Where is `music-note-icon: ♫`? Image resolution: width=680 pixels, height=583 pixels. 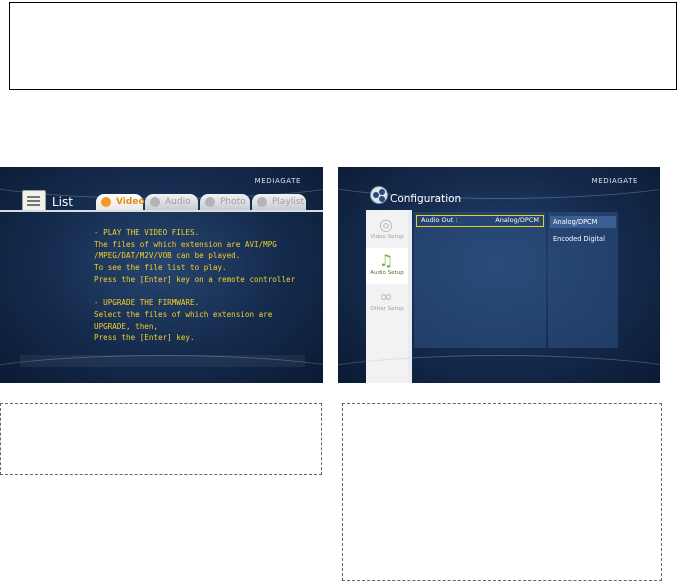
music-note-icon: ♫ is located at coordinates (386, 260).